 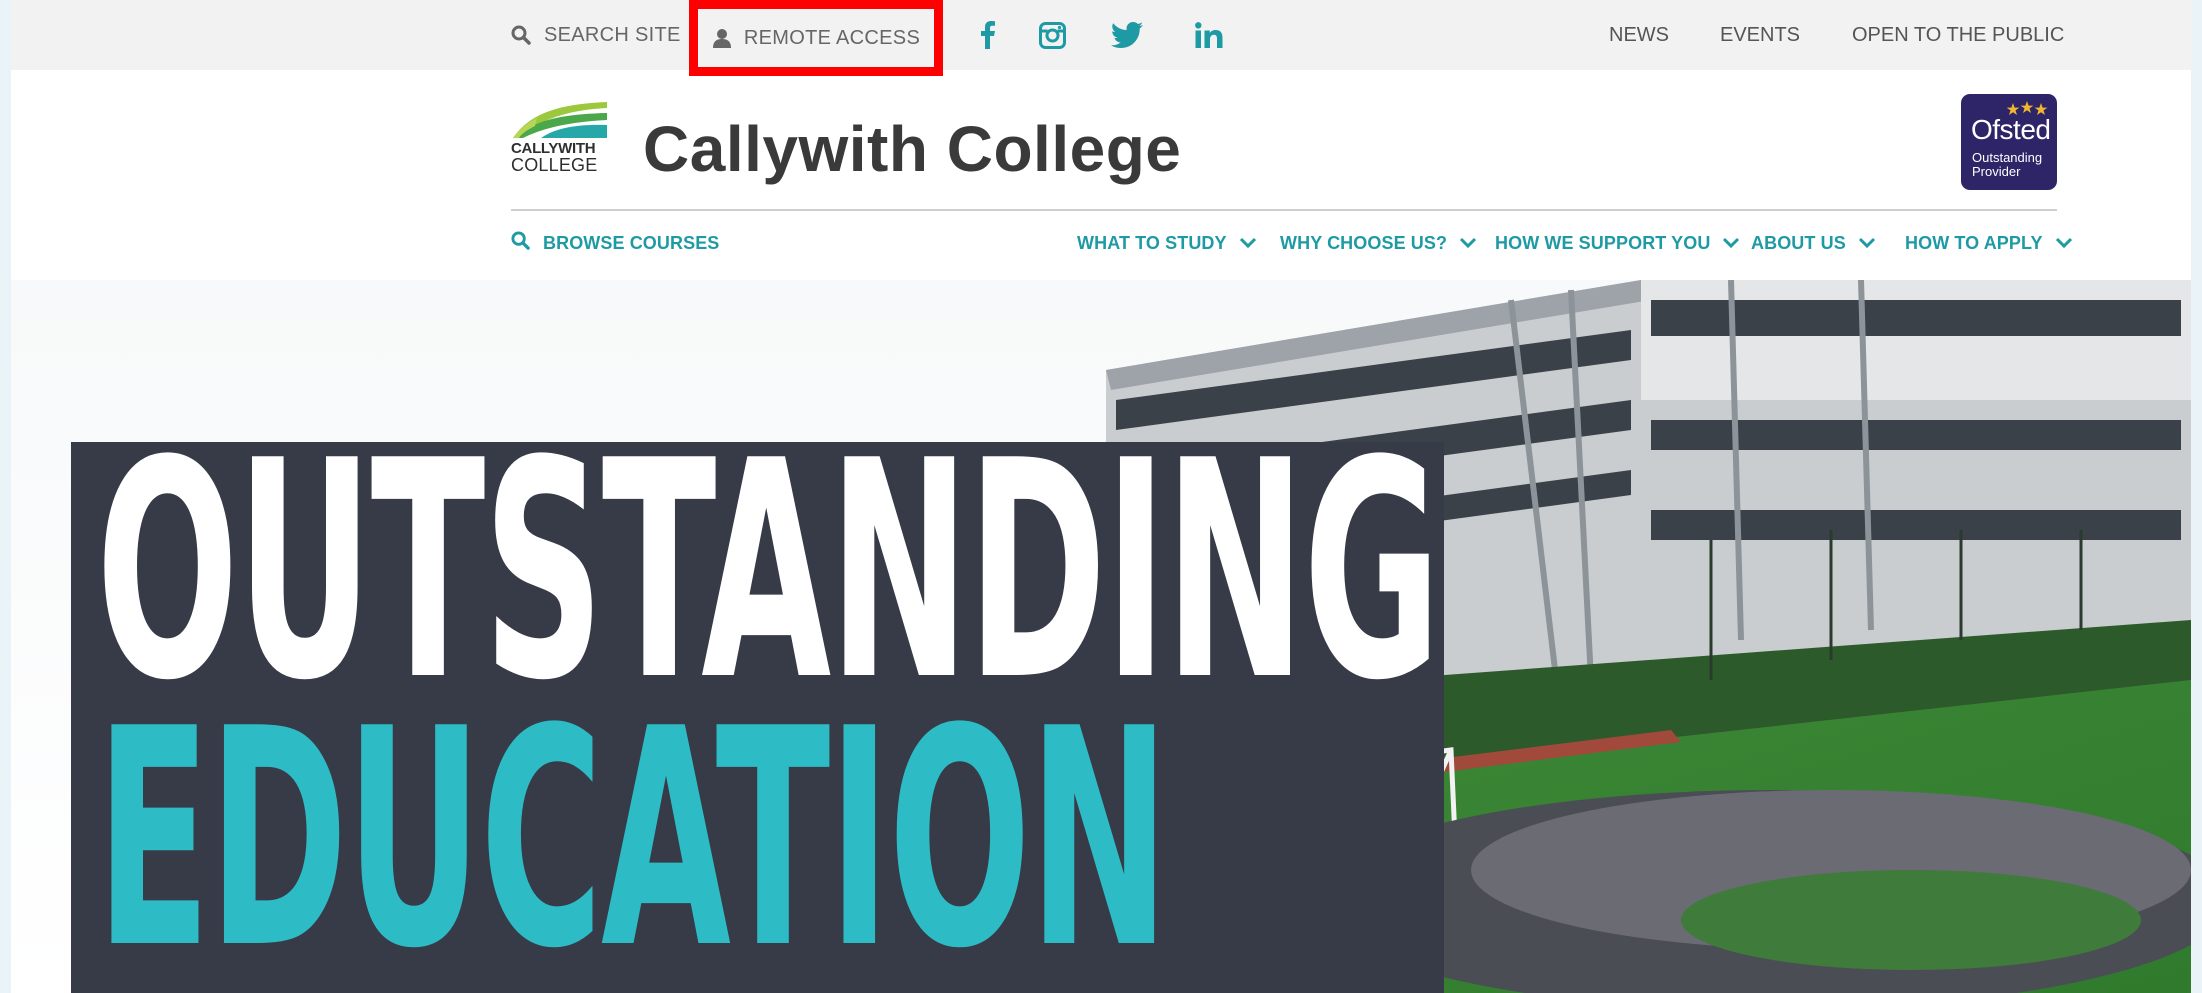 I want to click on ofsted-word: Ofsted, so click(x=2011, y=129).